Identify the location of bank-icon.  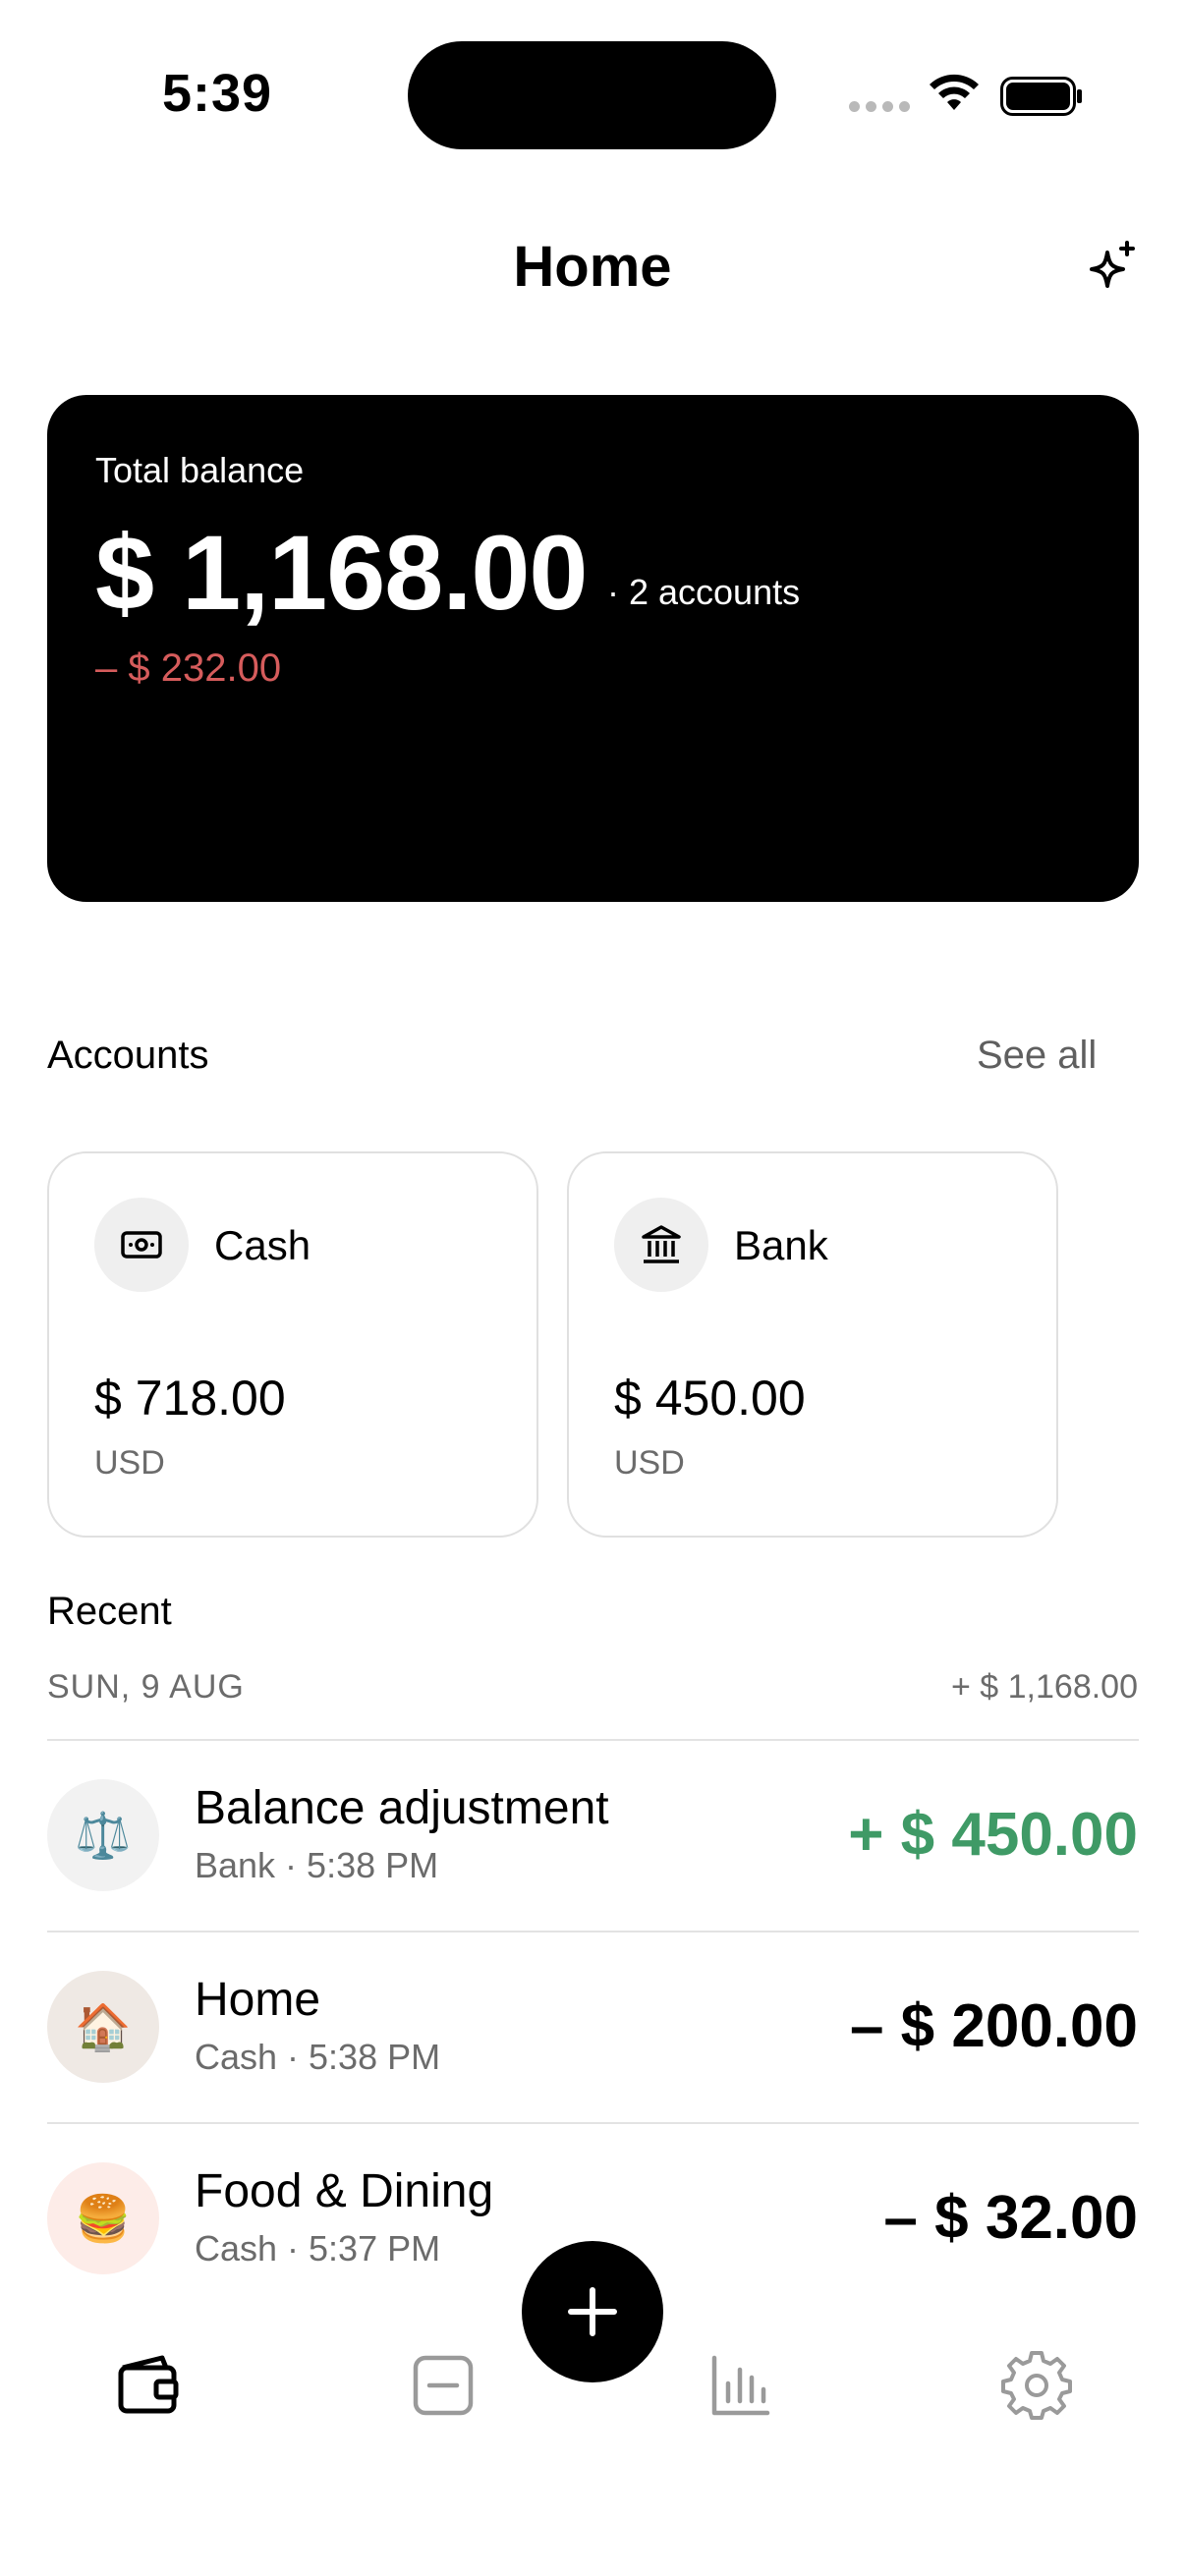
(661, 1245).